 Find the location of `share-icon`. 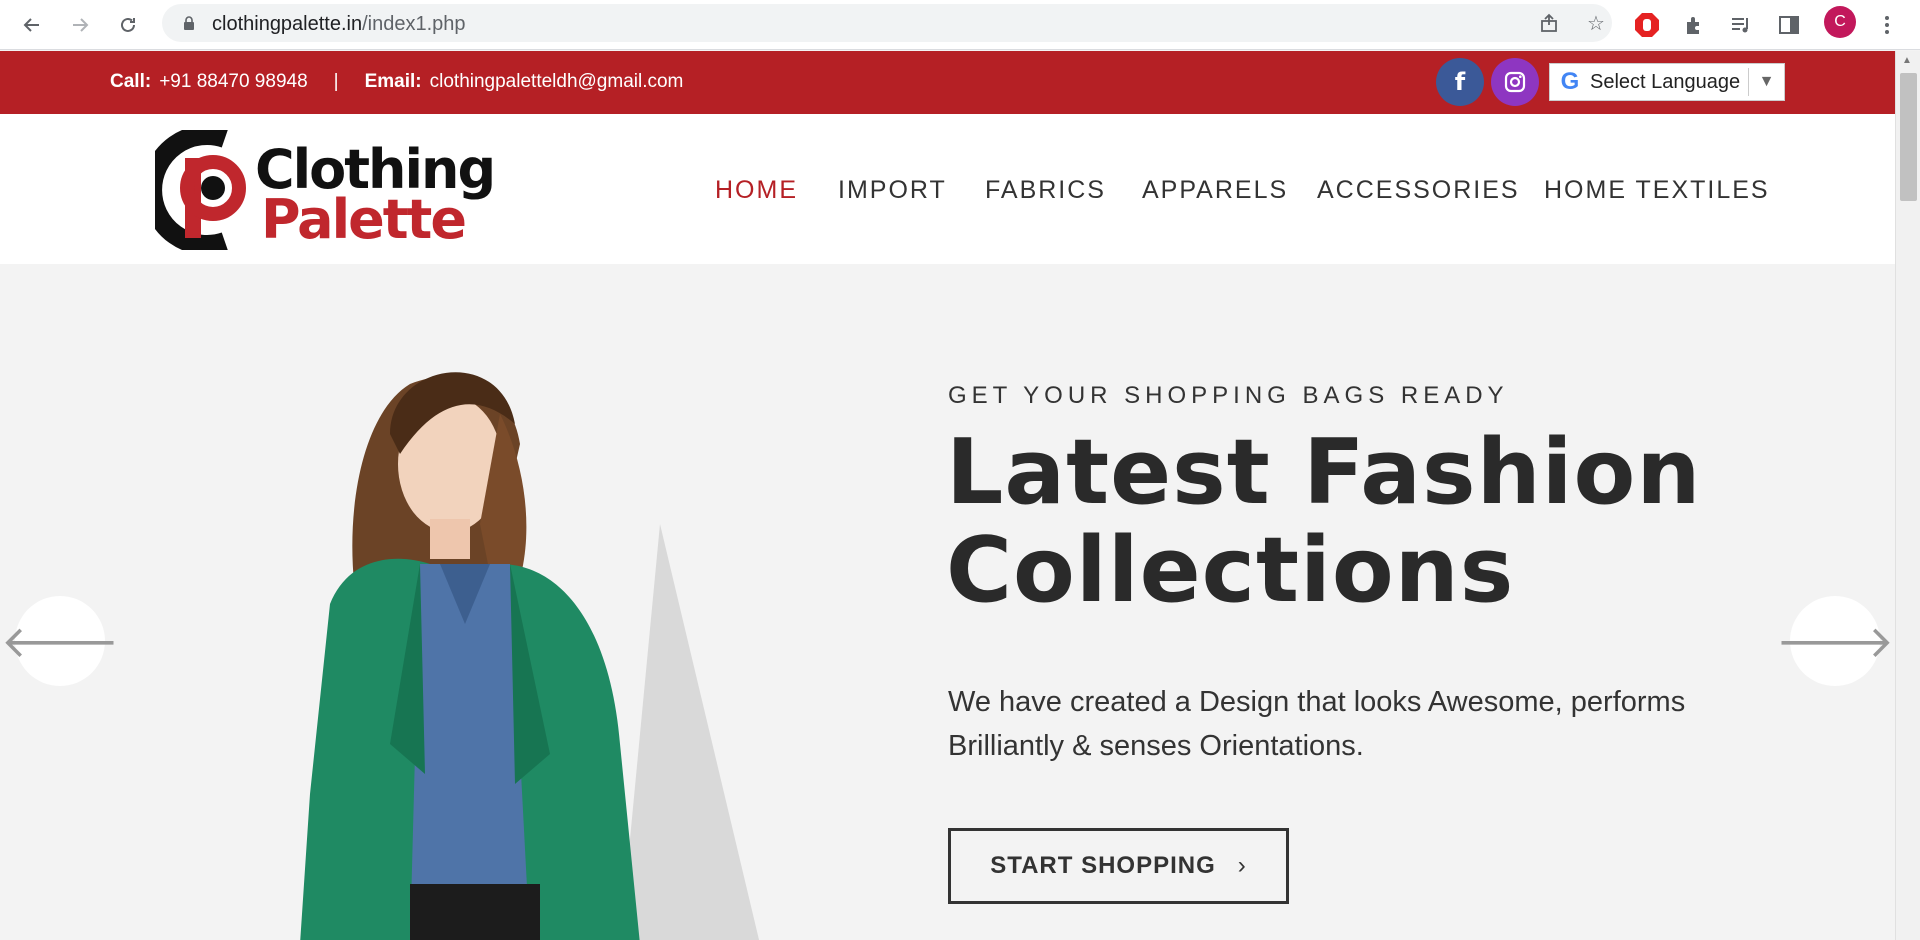

share-icon is located at coordinates (1550, 23).